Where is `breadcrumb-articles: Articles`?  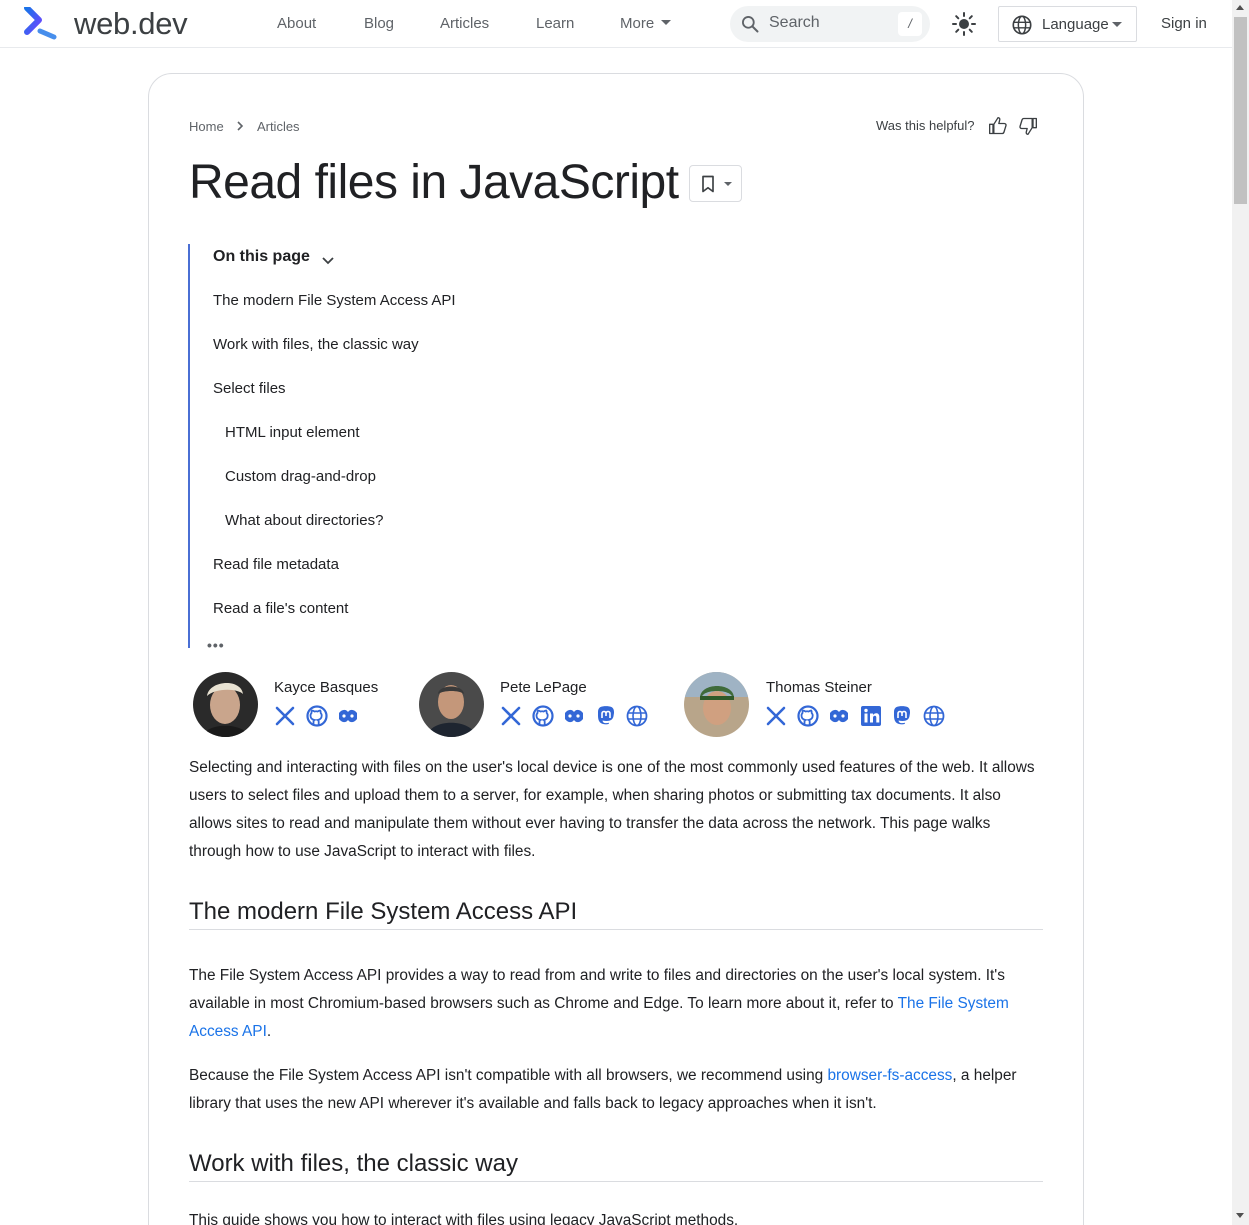
breadcrumb-articles: Articles is located at coordinates (278, 126).